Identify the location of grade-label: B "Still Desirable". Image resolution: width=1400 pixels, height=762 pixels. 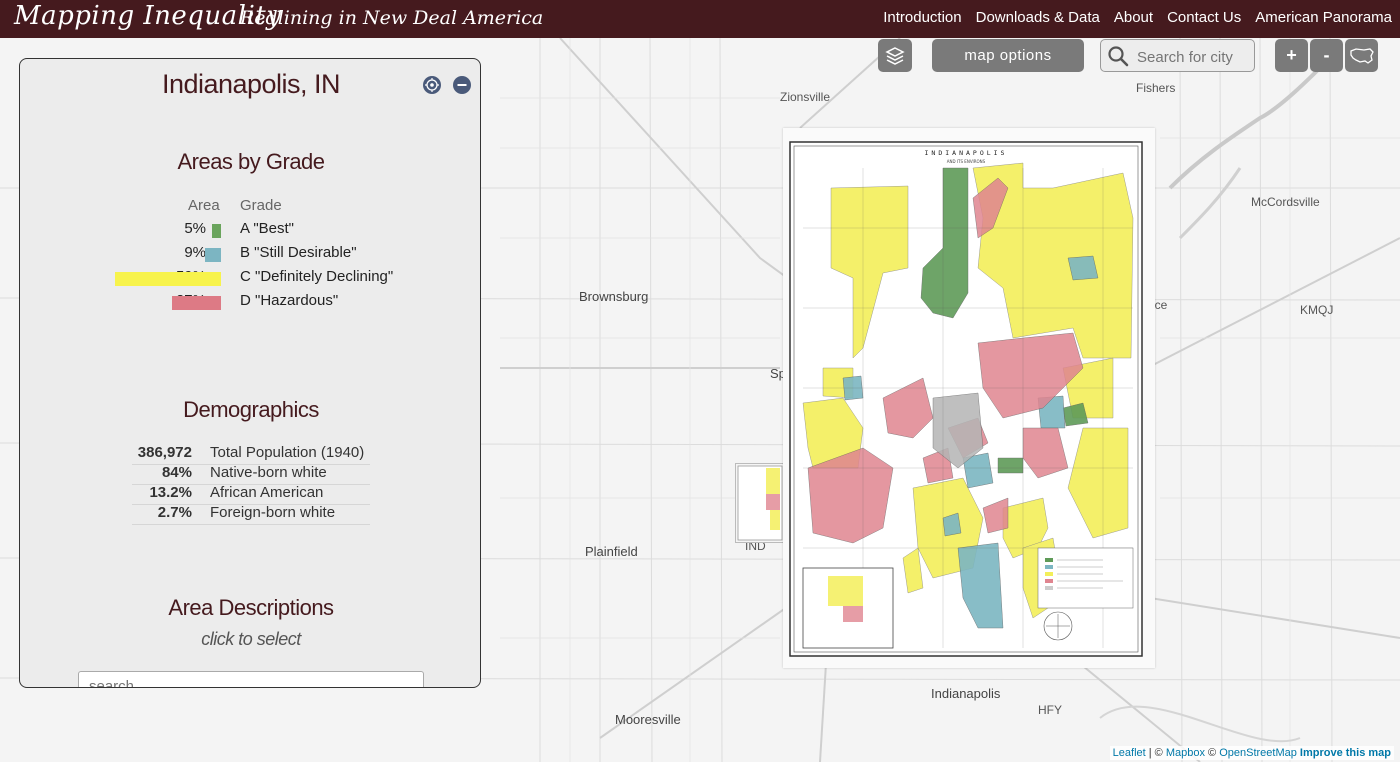
(298, 252).